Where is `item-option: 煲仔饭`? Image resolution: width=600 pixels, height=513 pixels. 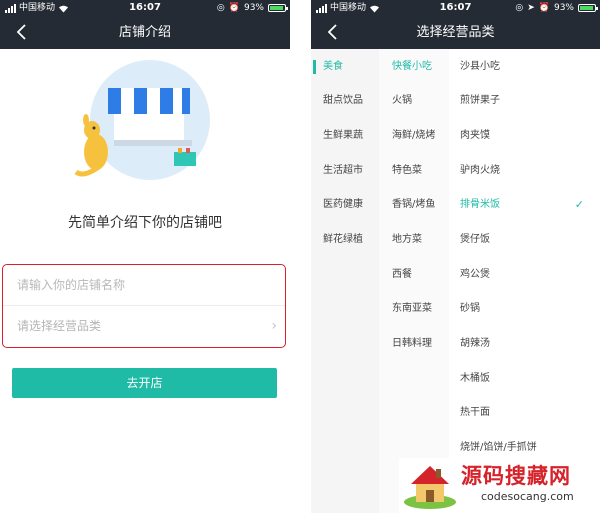 item-option: 煲仔饭 is located at coordinates (524, 240).